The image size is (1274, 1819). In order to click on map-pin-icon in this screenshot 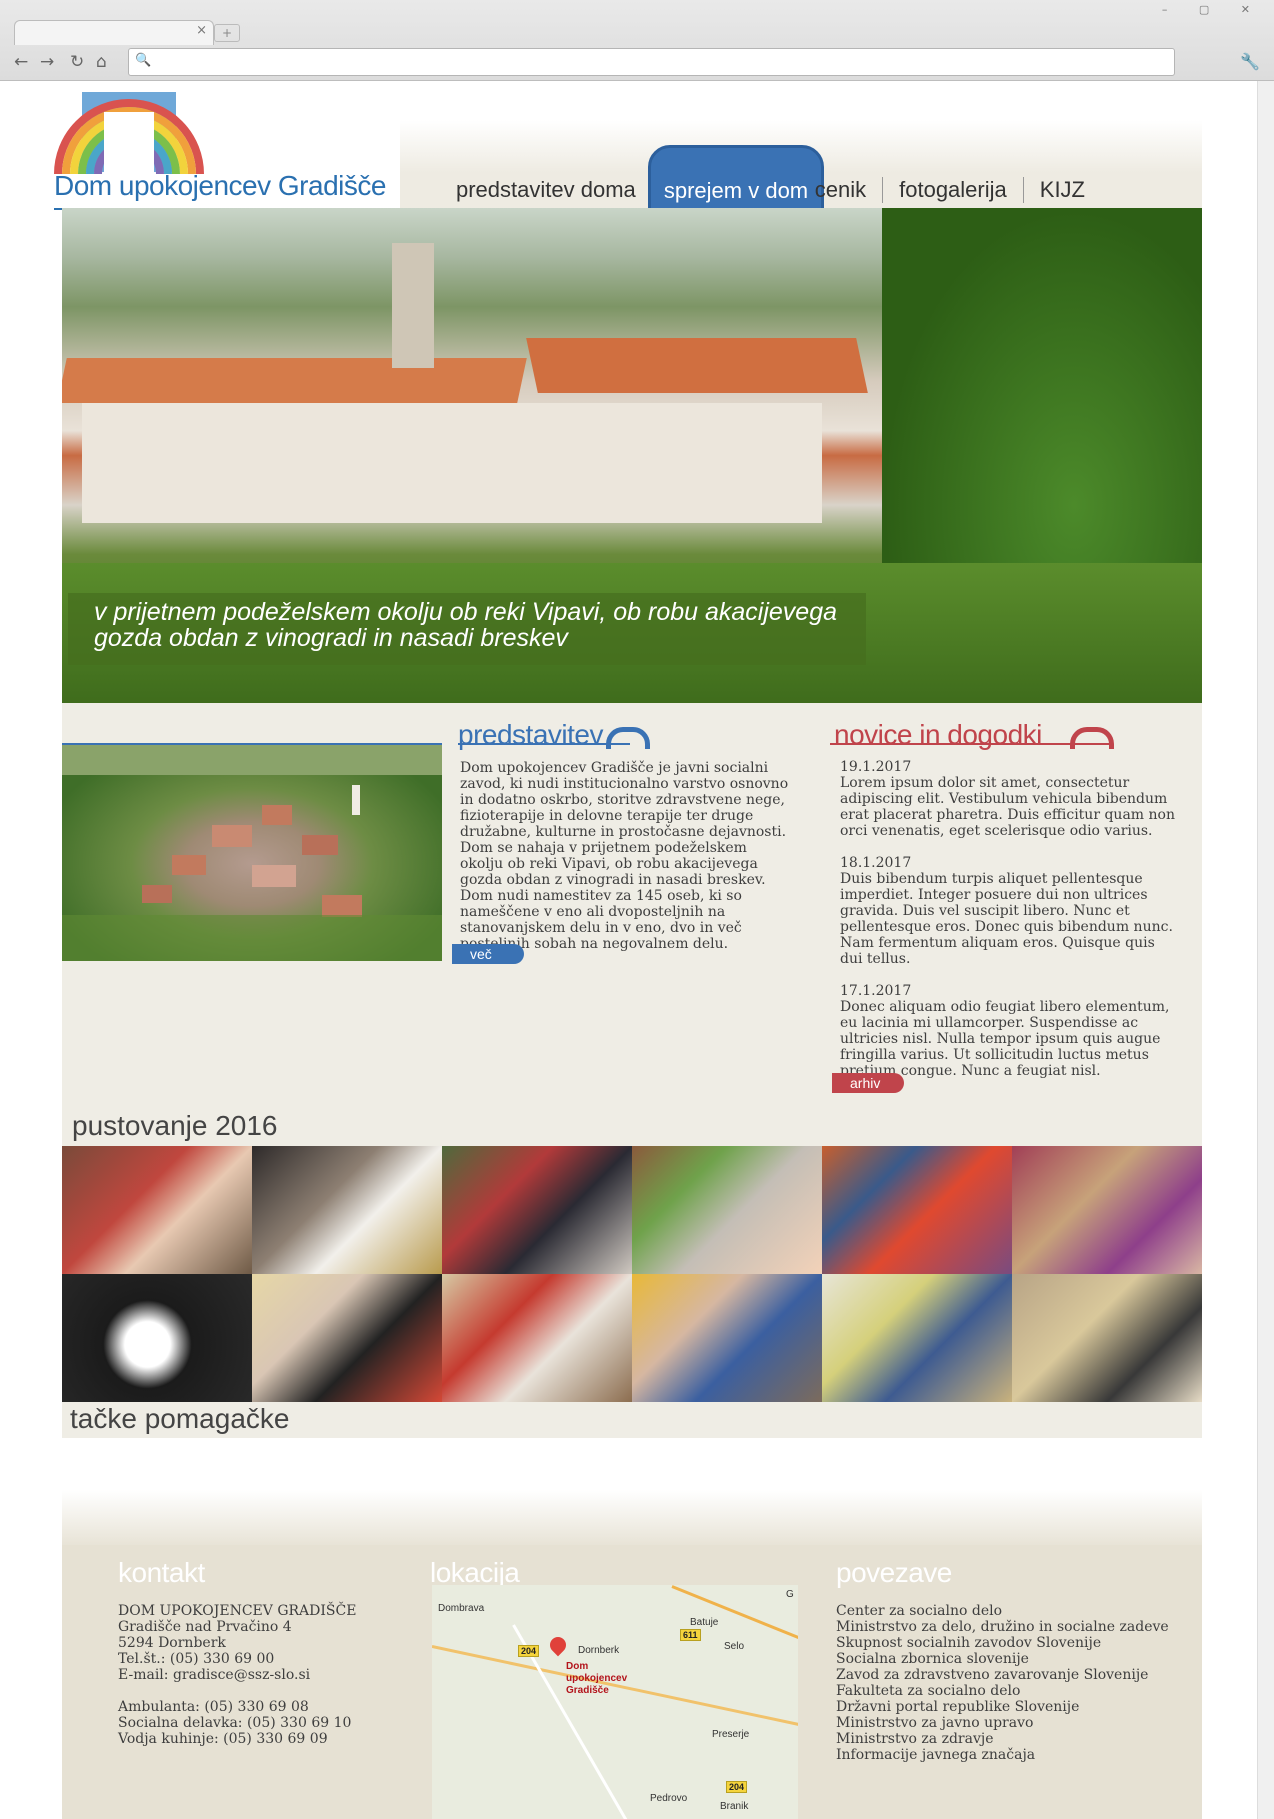, I will do `click(558, 1645)`.